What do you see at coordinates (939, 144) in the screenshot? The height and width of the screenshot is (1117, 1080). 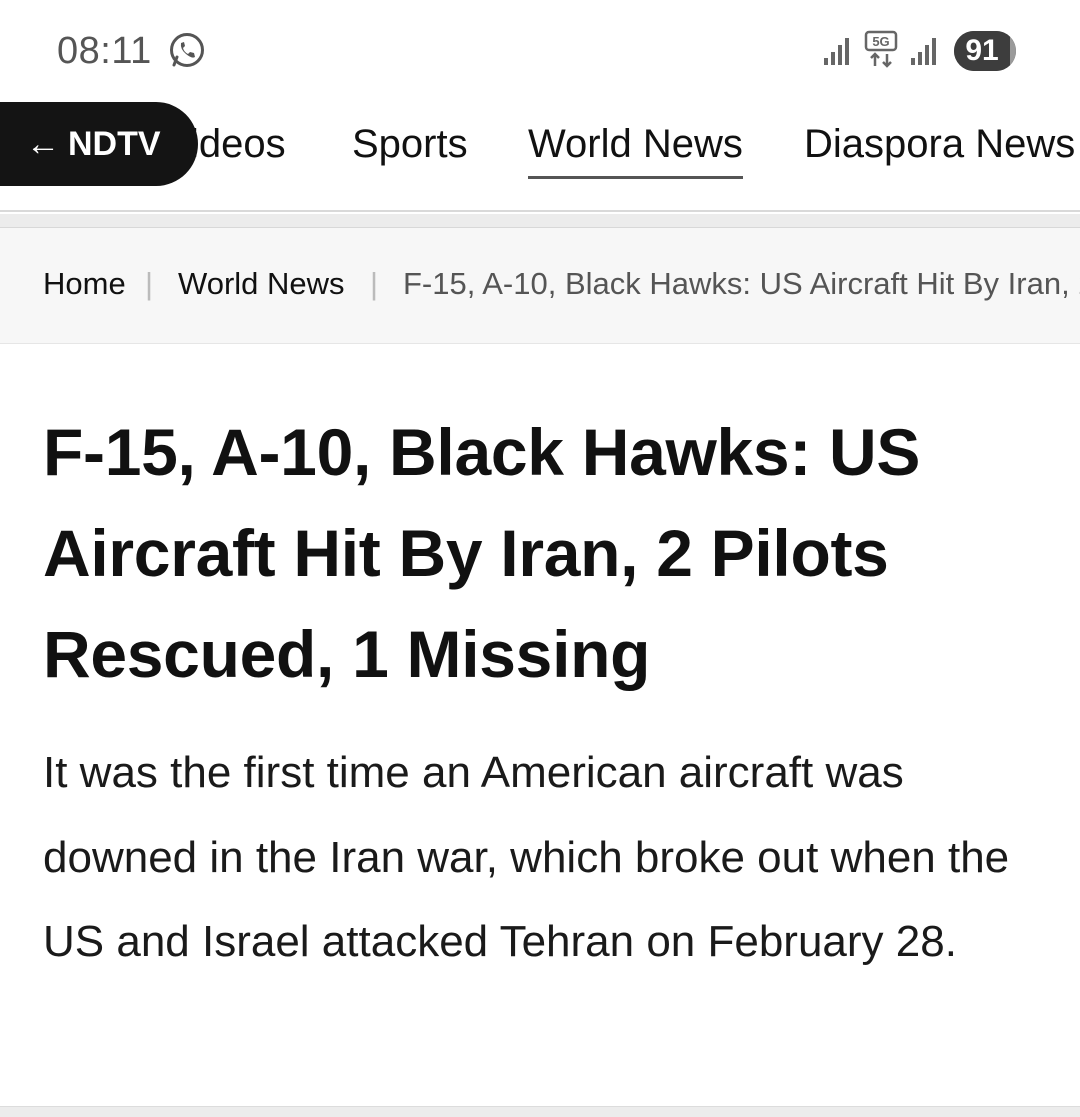 I see `tab-diaspora-news: Diaspora News` at bounding box center [939, 144].